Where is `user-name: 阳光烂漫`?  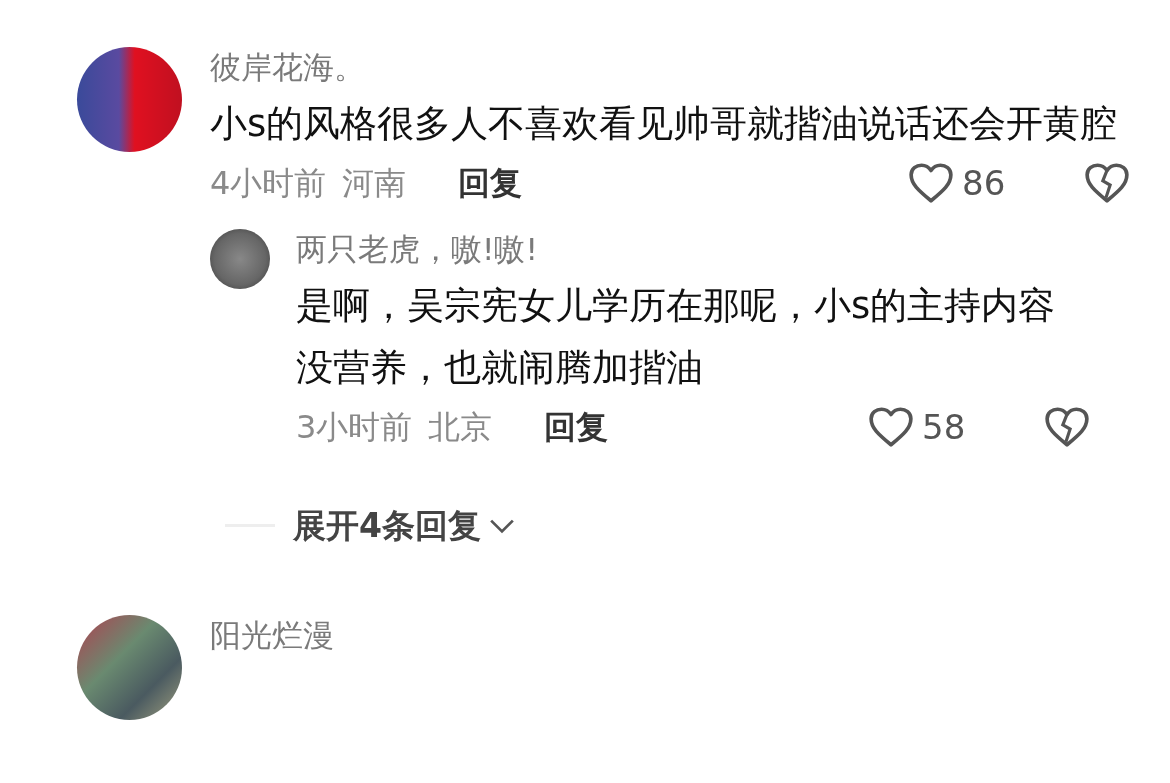 user-name: 阳光烂漫 is located at coordinates (272, 635).